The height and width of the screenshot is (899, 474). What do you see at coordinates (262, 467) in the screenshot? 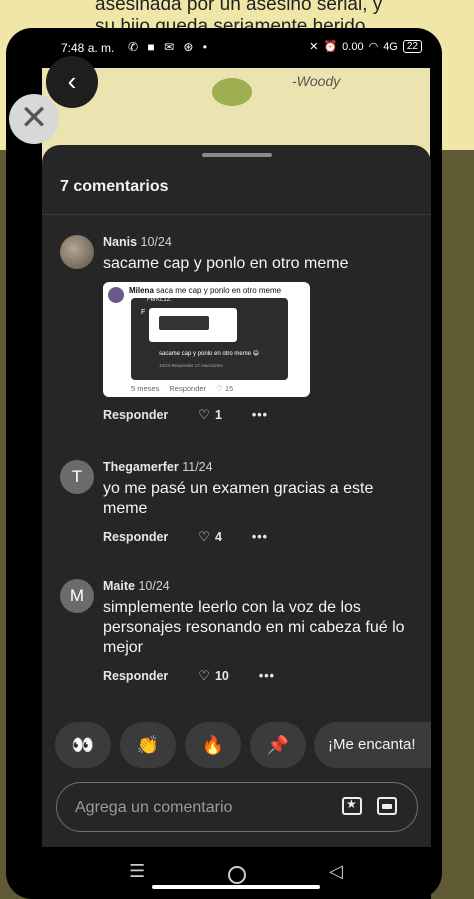
I see `comment-header: Thegamerfer 11/24` at bounding box center [262, 467].